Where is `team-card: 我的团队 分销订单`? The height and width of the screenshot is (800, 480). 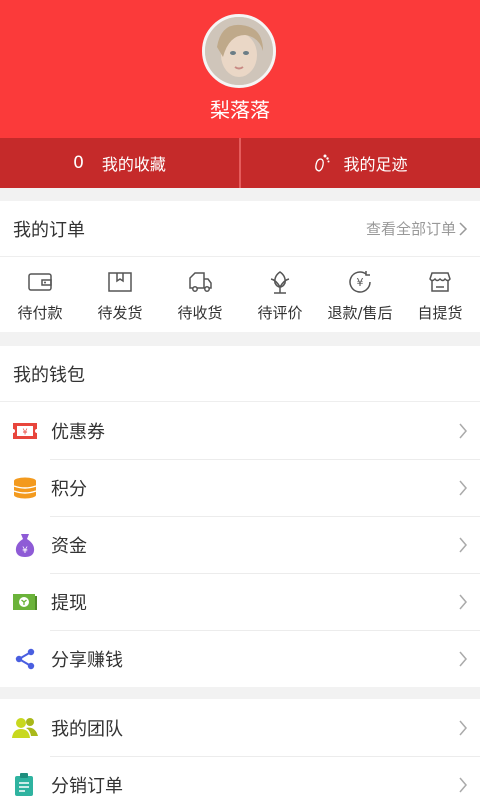
team-card: 我的团队 分销订单 is located at coordinates (240, 749).